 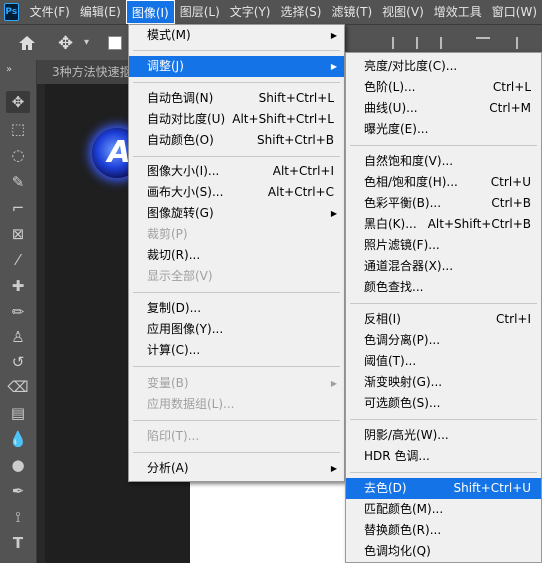 I want to click on align-right-icon, so click(x=447, y=43).